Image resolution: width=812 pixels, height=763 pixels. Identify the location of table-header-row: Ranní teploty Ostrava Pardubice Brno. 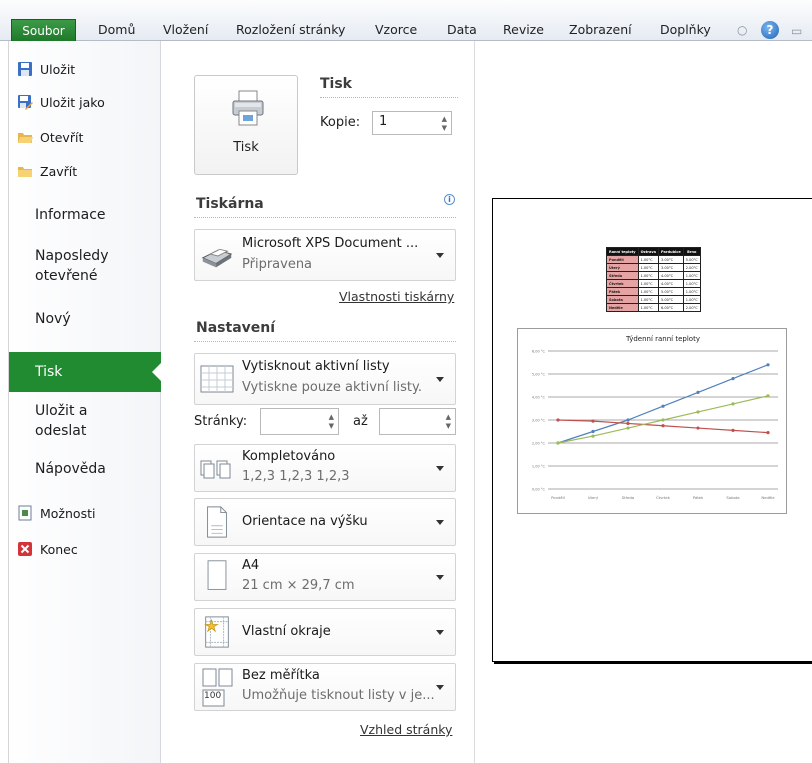
(653, 251).